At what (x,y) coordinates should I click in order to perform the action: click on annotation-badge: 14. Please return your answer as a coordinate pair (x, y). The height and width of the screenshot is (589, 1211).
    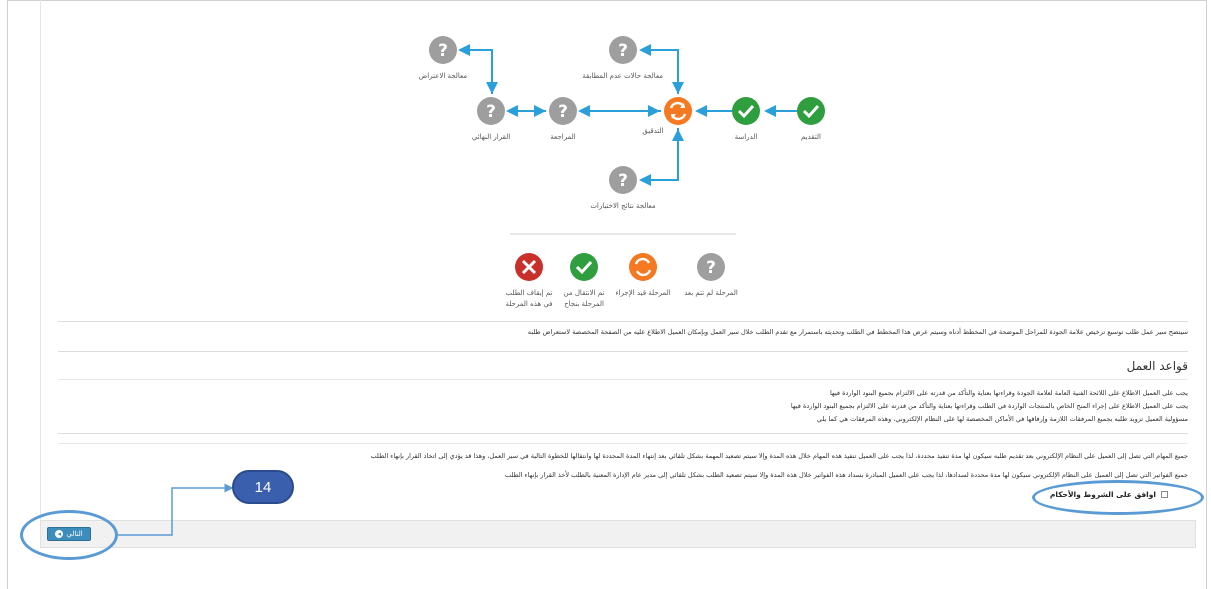
    Looking at the image, I should click on (263, 487).